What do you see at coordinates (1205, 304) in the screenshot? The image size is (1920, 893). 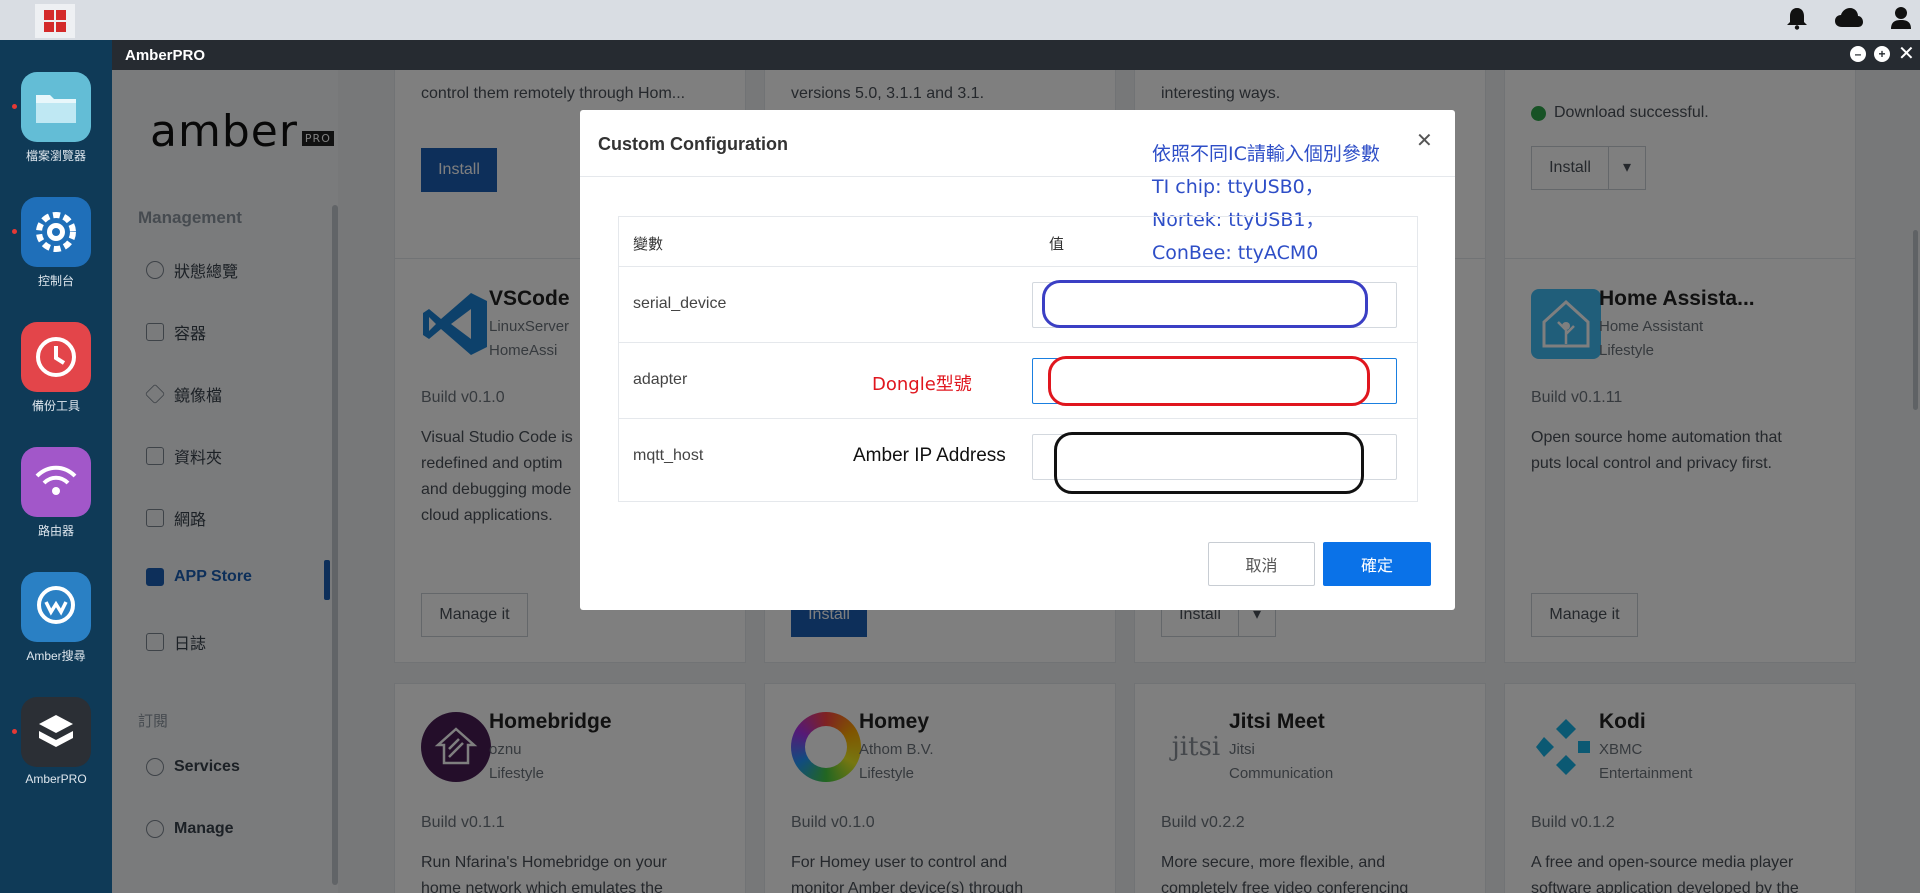 I see `annotation-ring-blue` at bounding box center [1205, 304].